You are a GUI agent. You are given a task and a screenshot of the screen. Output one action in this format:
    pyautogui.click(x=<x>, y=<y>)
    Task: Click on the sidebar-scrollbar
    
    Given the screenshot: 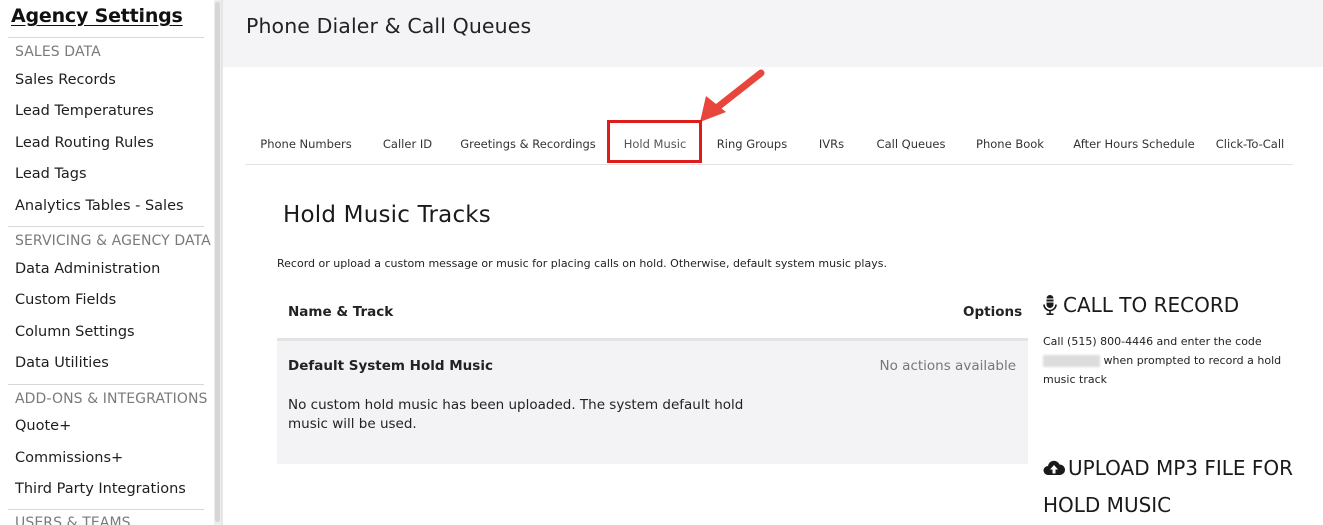 What is the action you would take?
    pyautogui.click(x=217, y=262)
    